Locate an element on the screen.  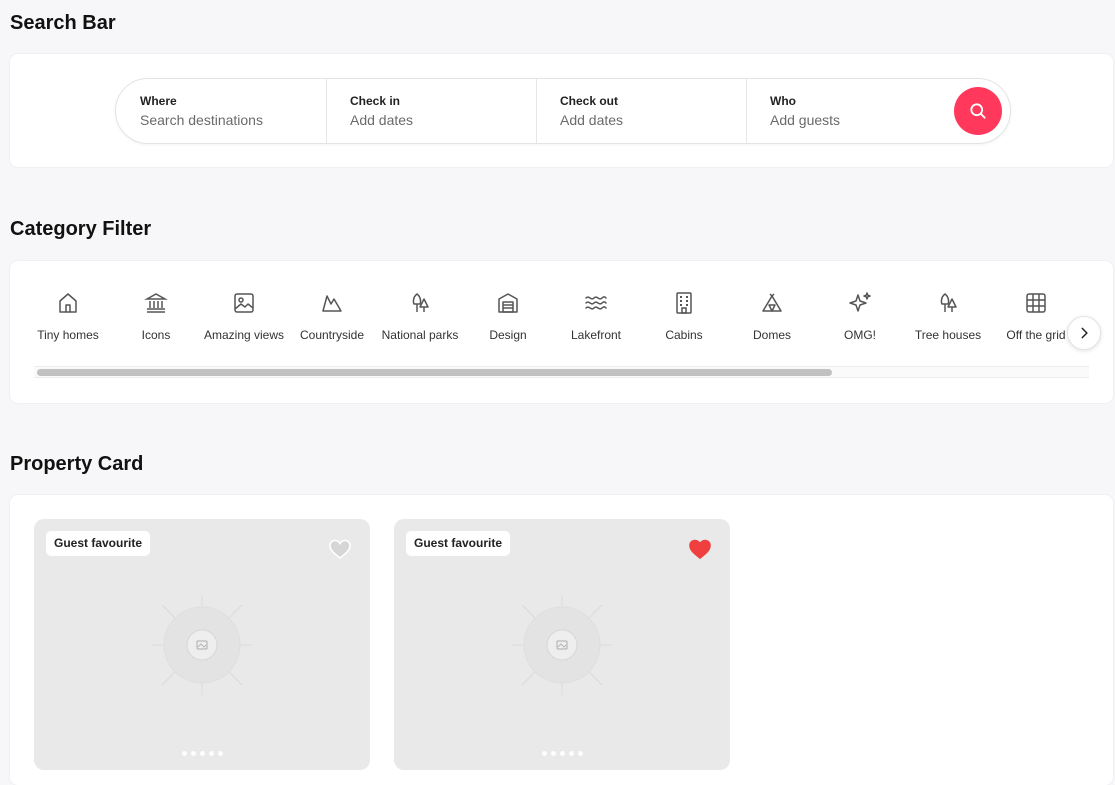
category-omg: OMG! is located at coordinates (860, 319).